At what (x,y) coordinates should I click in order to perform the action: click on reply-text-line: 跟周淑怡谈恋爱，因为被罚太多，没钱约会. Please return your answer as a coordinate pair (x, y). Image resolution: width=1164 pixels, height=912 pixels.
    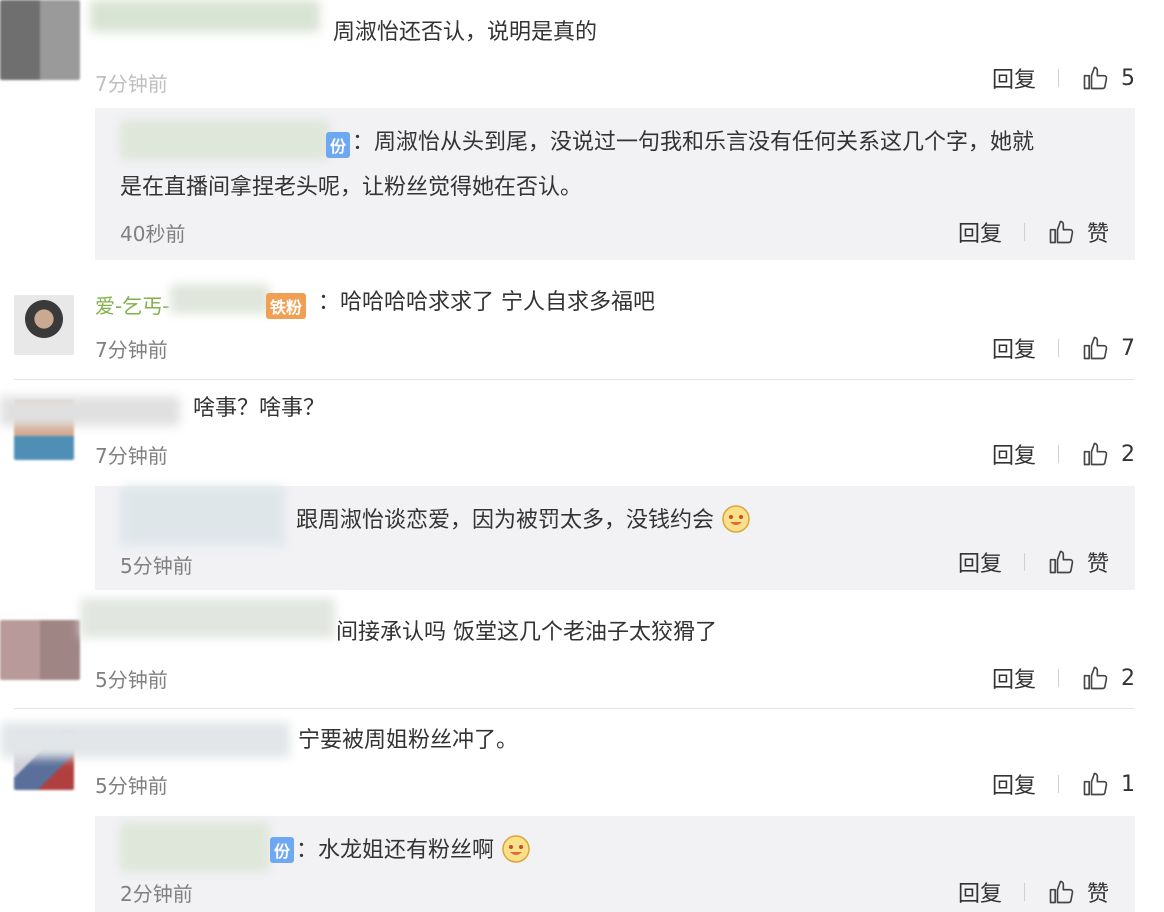
    Looking at the image, I should click on (523, 519).